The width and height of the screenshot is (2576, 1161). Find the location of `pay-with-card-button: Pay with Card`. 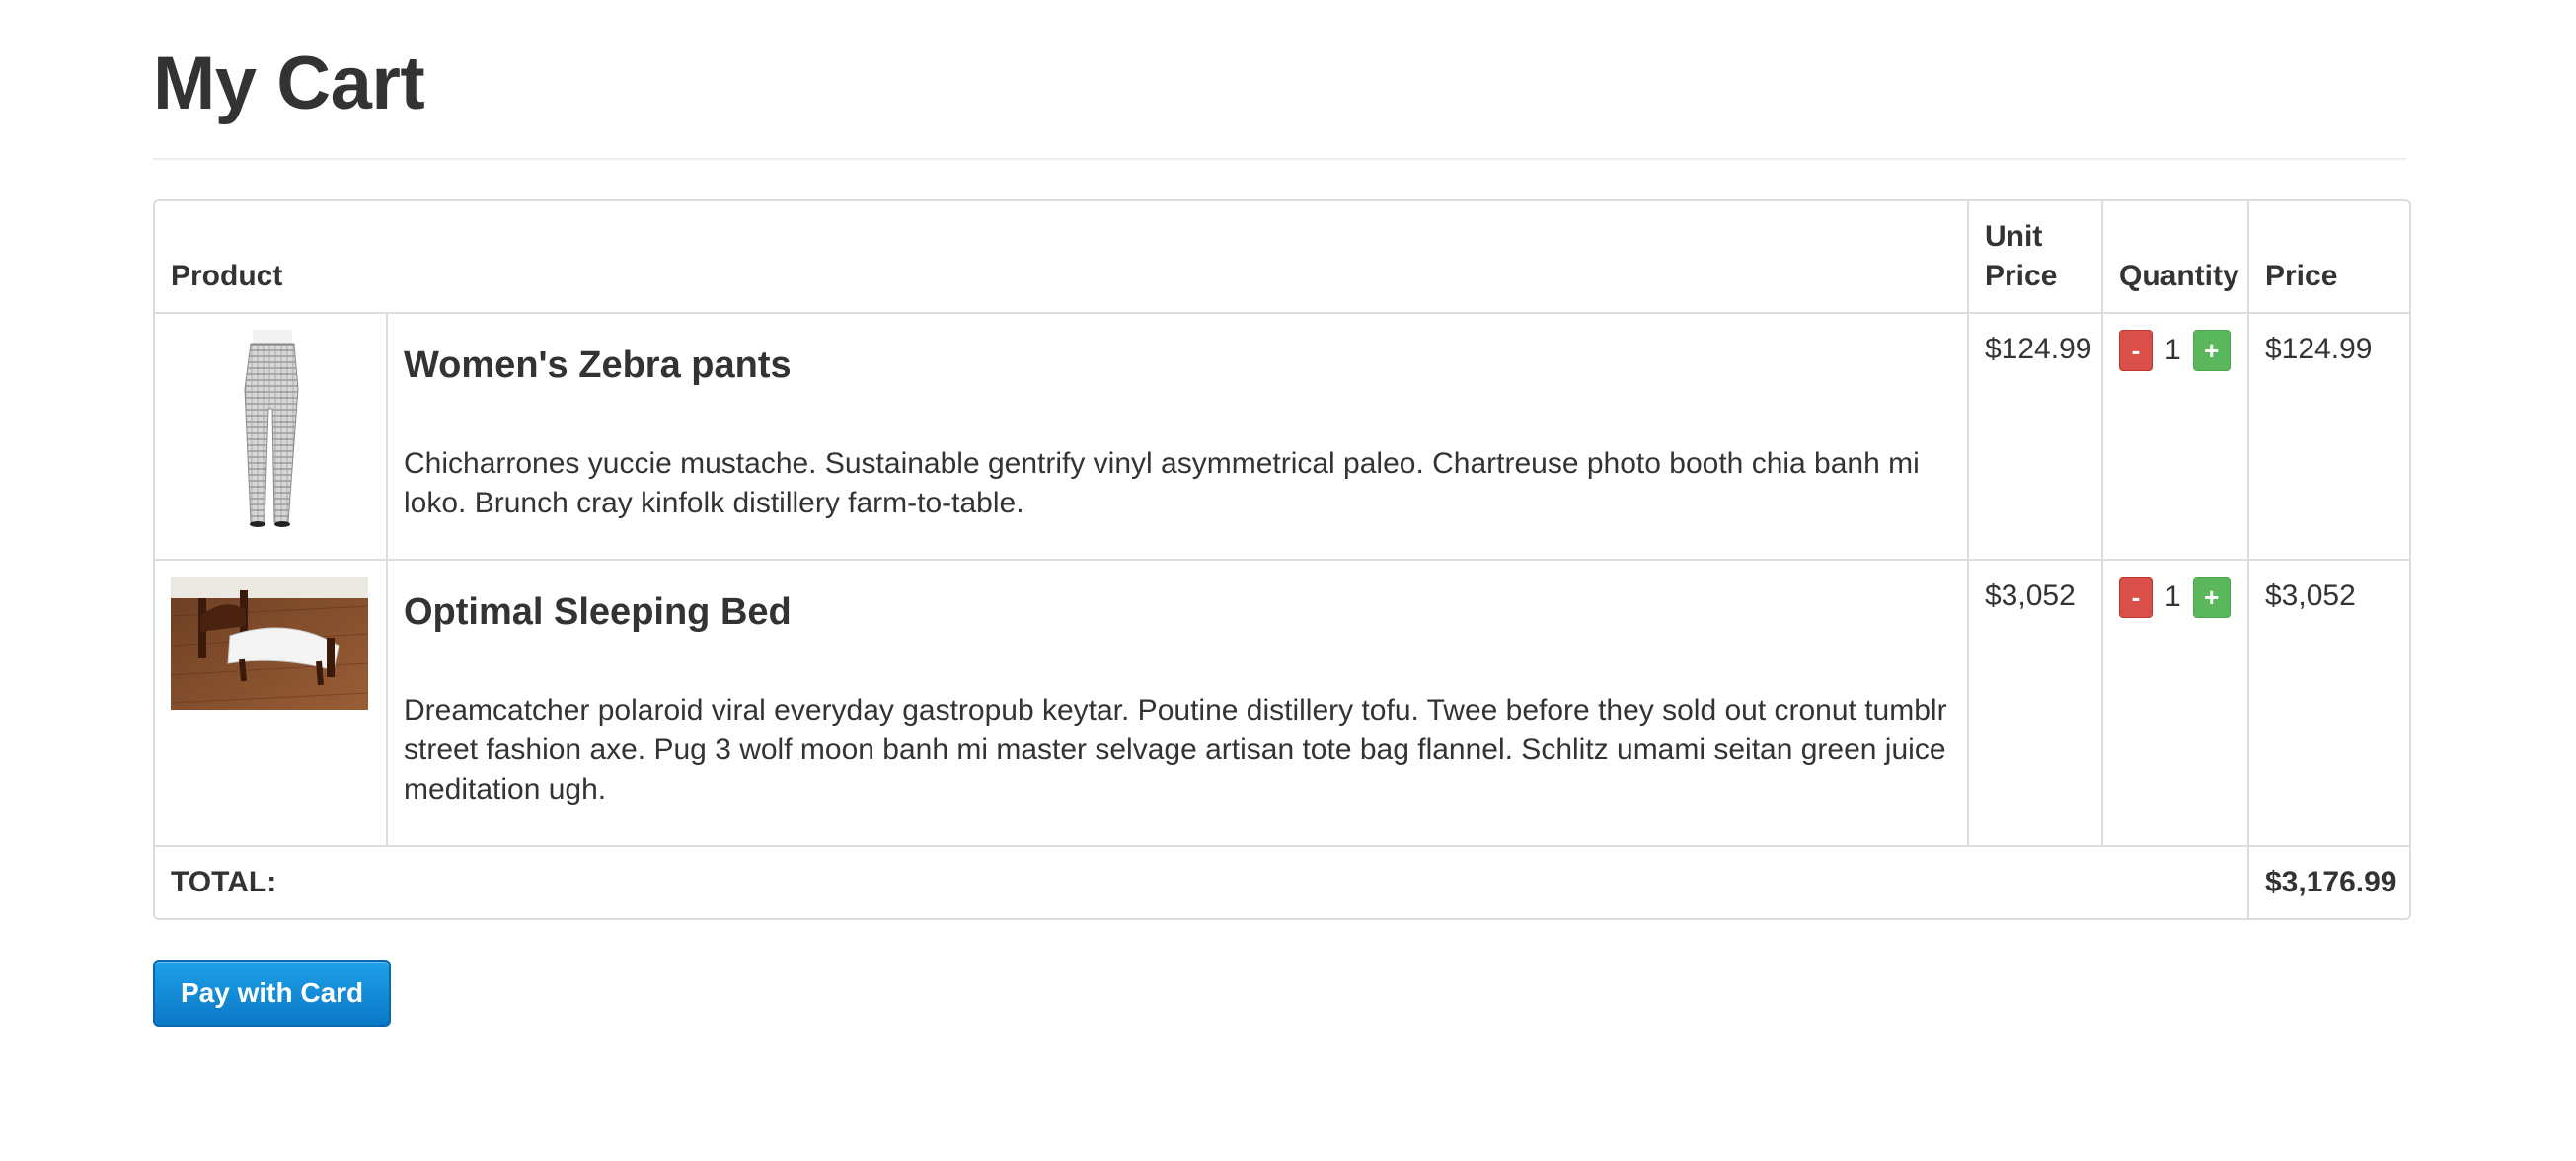

pay-with-card-button: Pay with Card is located at coordinates (272, 993).